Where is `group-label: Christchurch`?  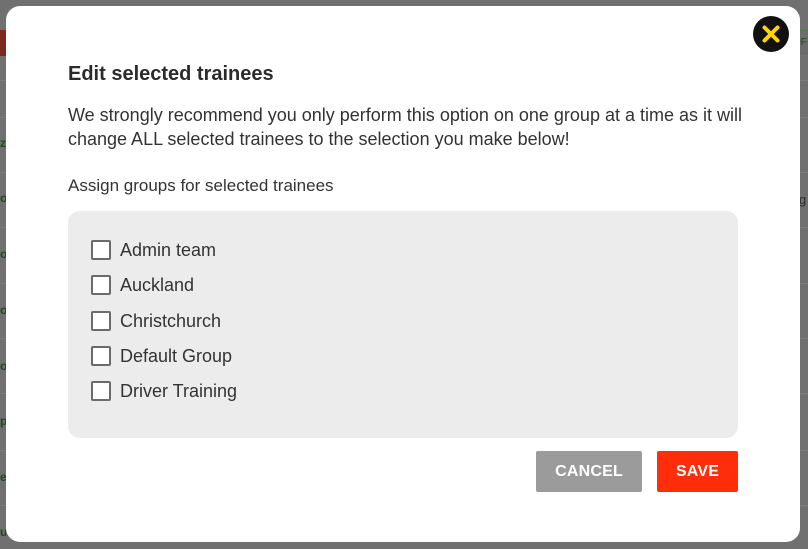 group-label: Christchurch is located at coordinates (171, 320).